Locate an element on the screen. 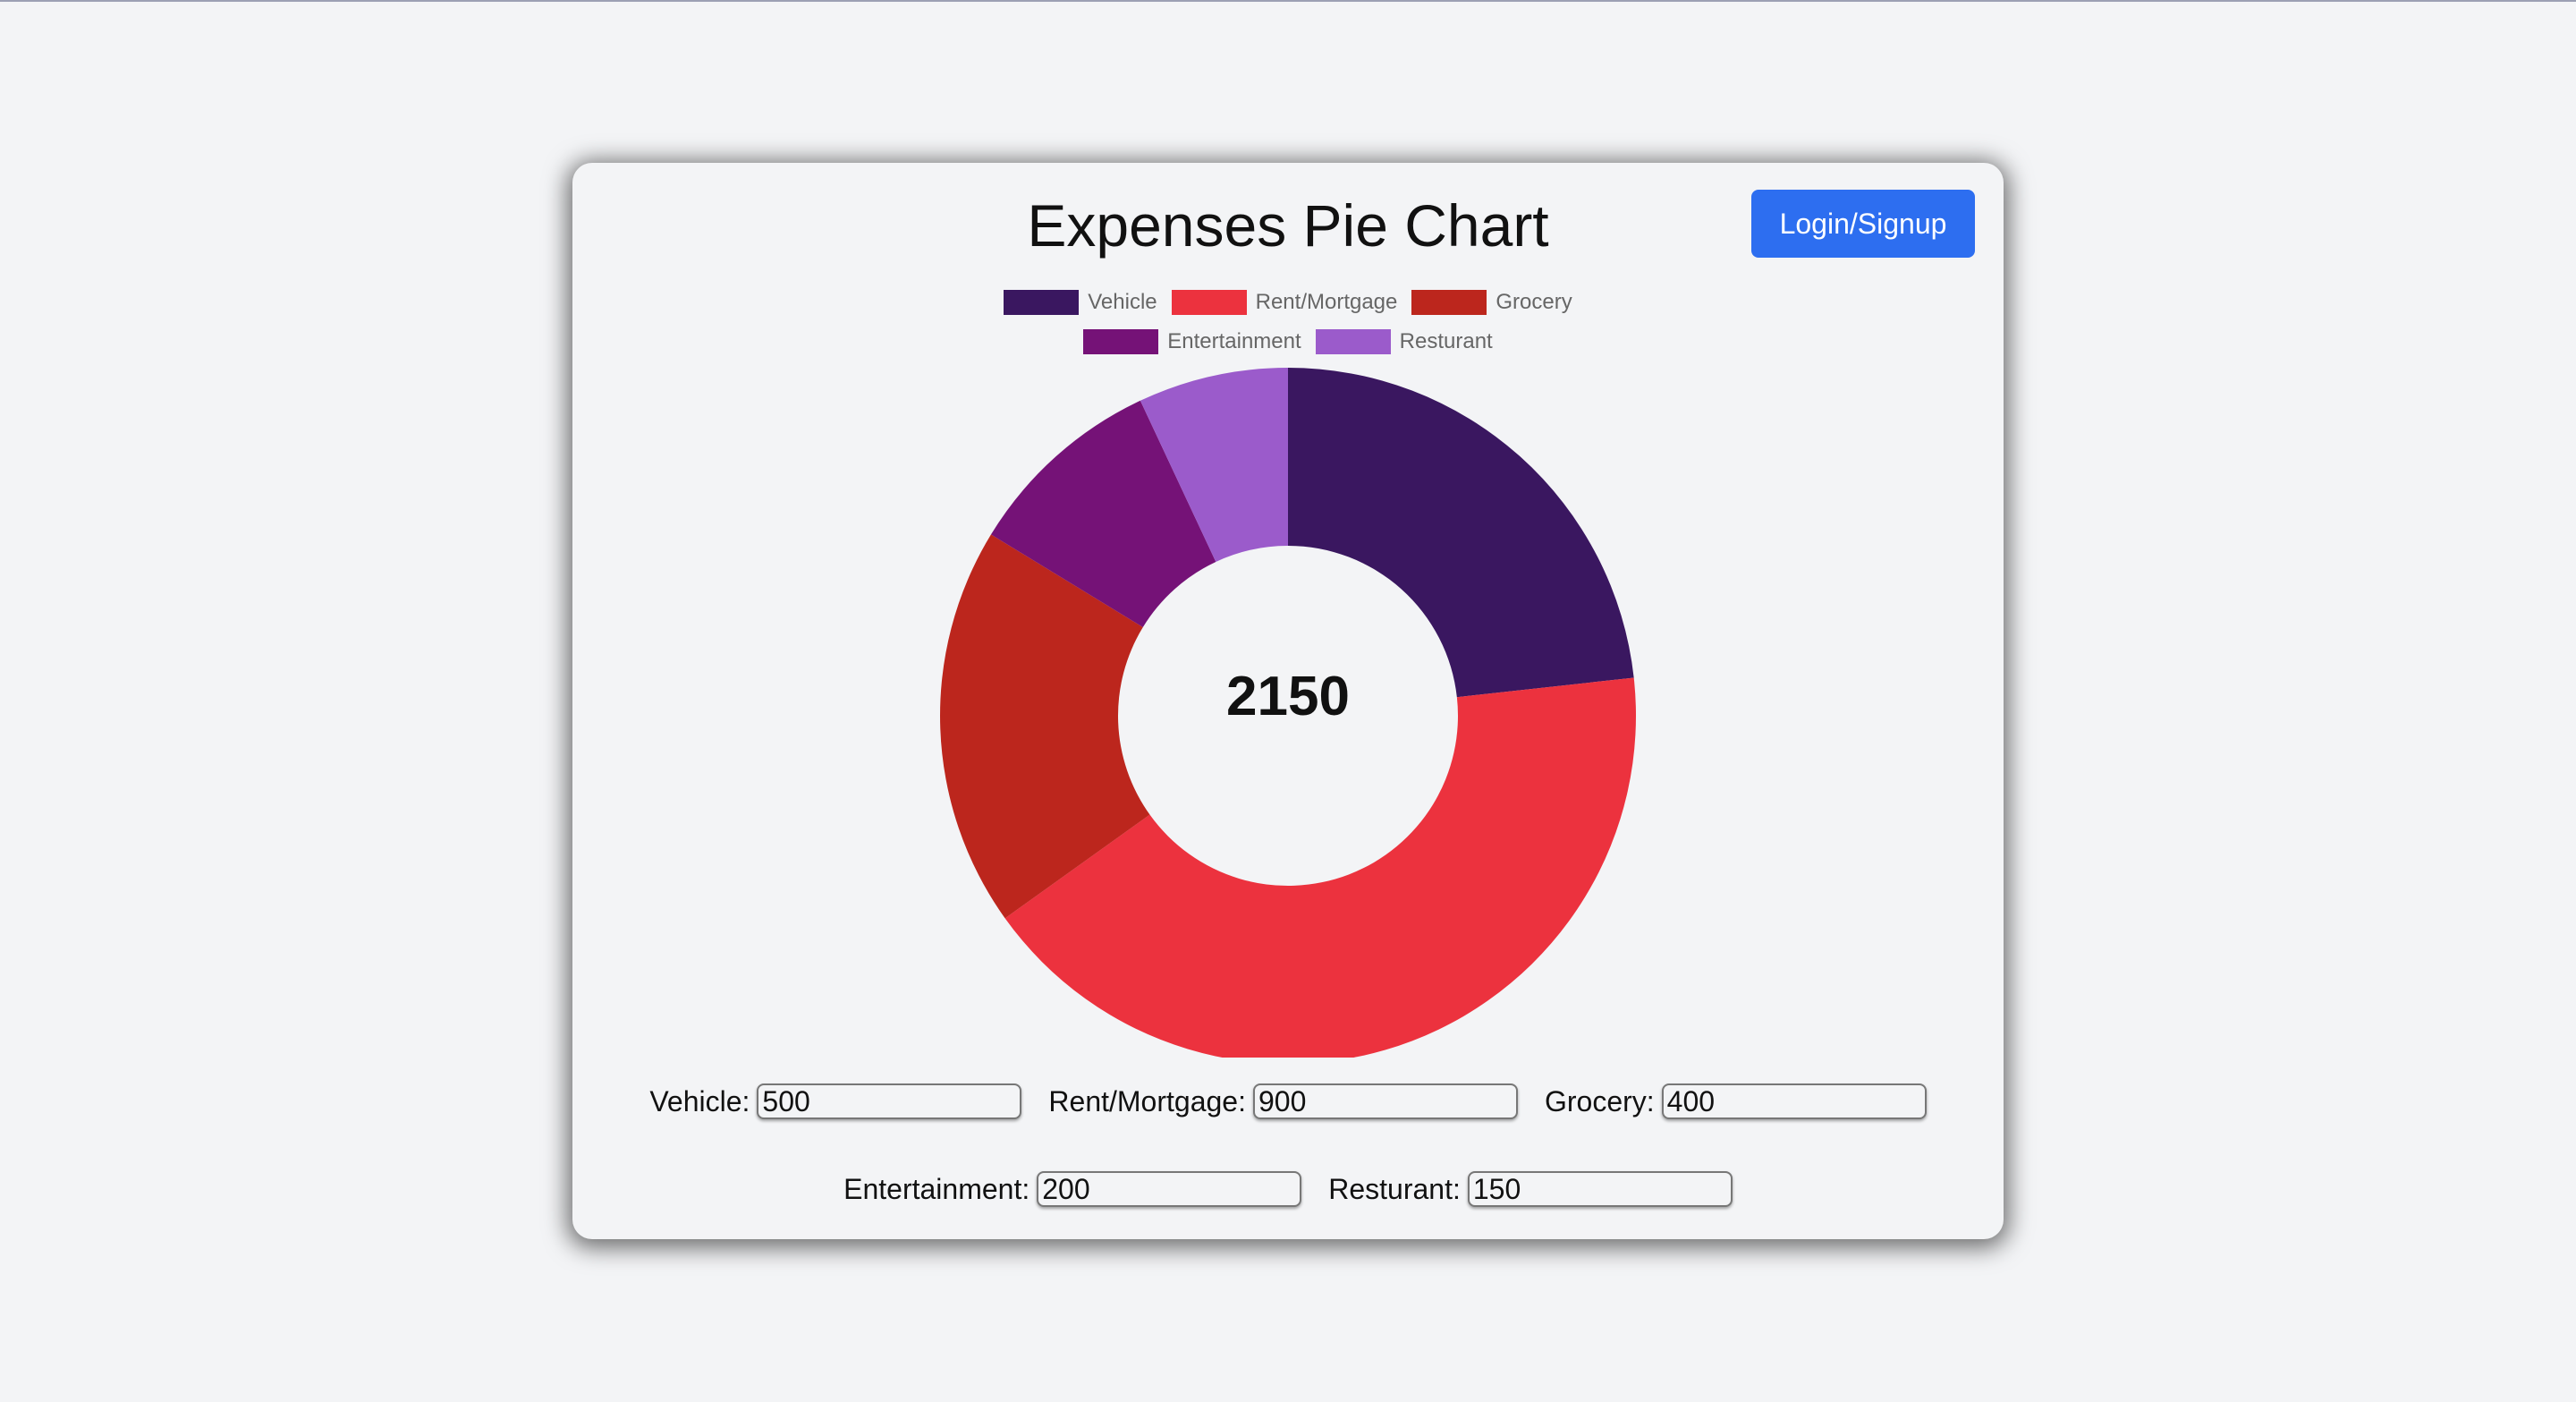 Image resolution: width=2576 pixels, height=1402 pixels. vehicle-input is located at coordinates (889, 1101).